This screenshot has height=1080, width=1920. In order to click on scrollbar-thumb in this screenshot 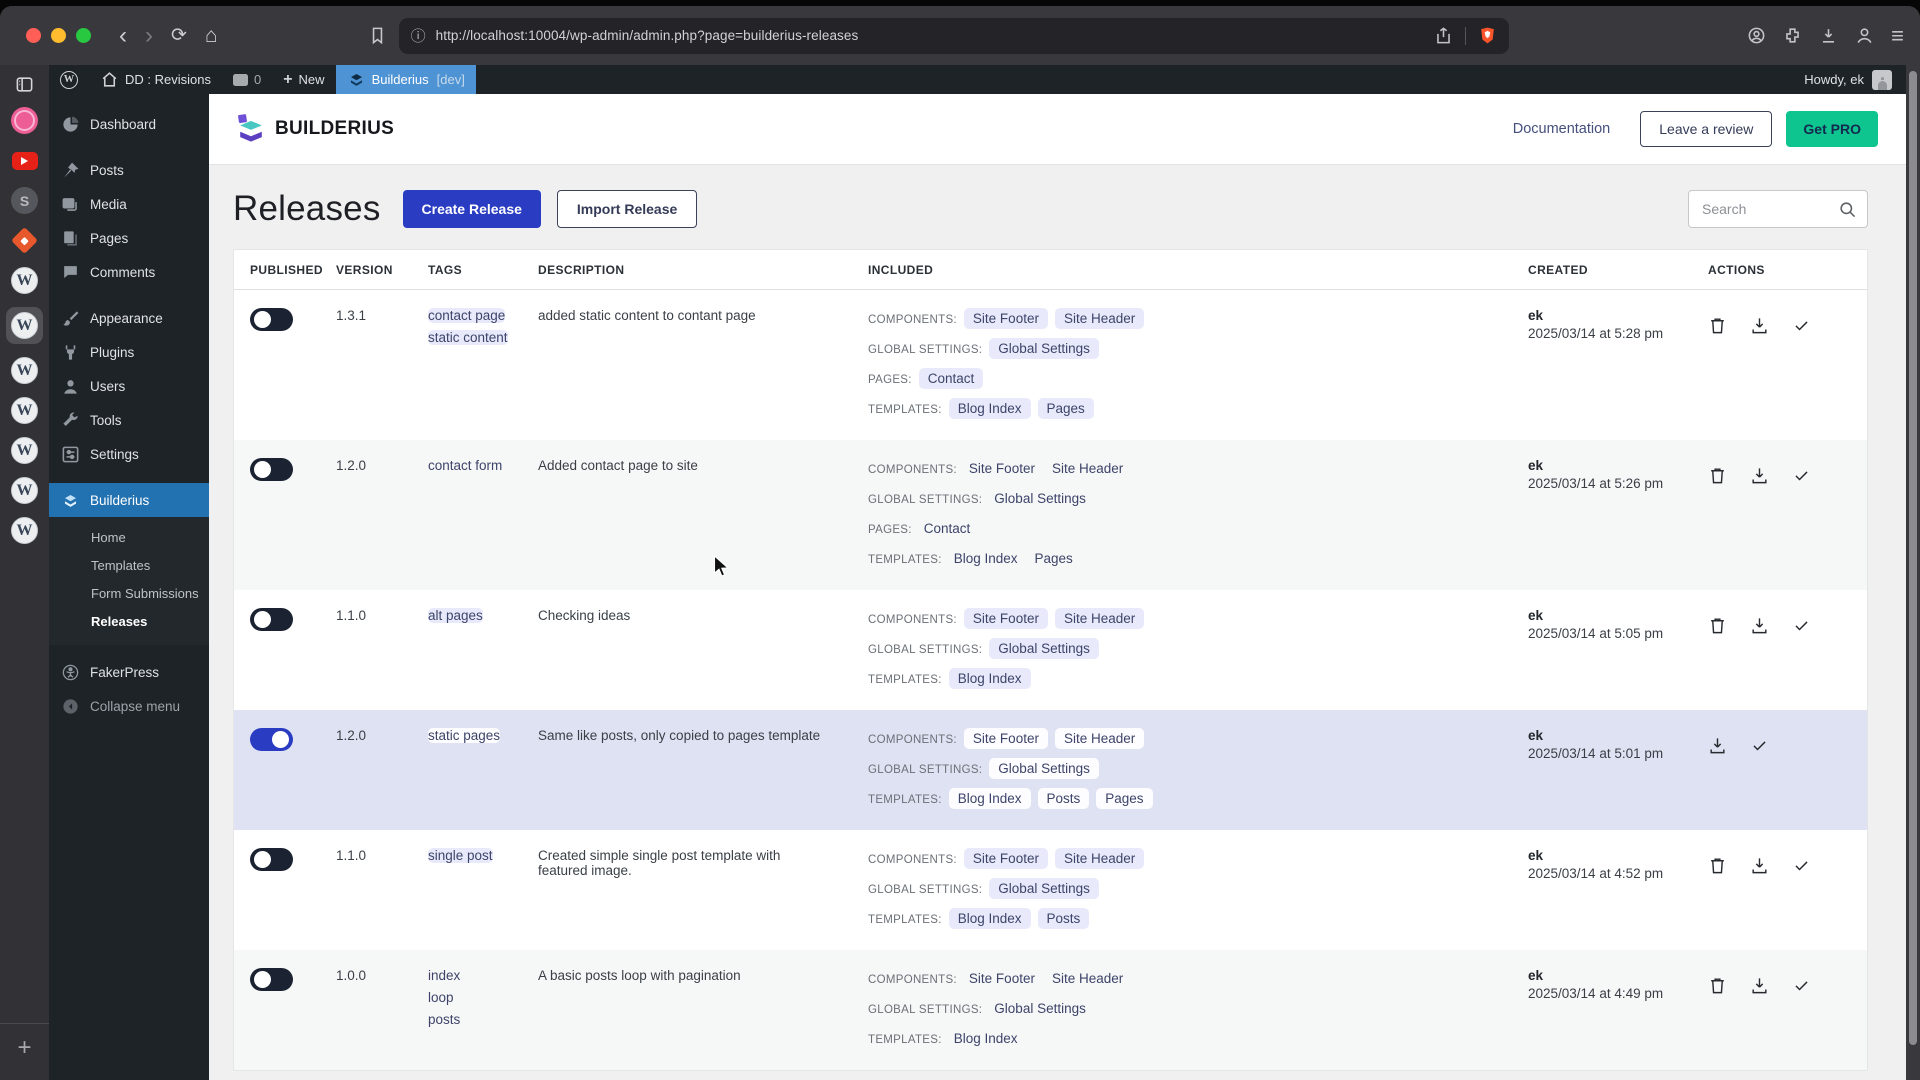, I will do `click(1913, 558)`.